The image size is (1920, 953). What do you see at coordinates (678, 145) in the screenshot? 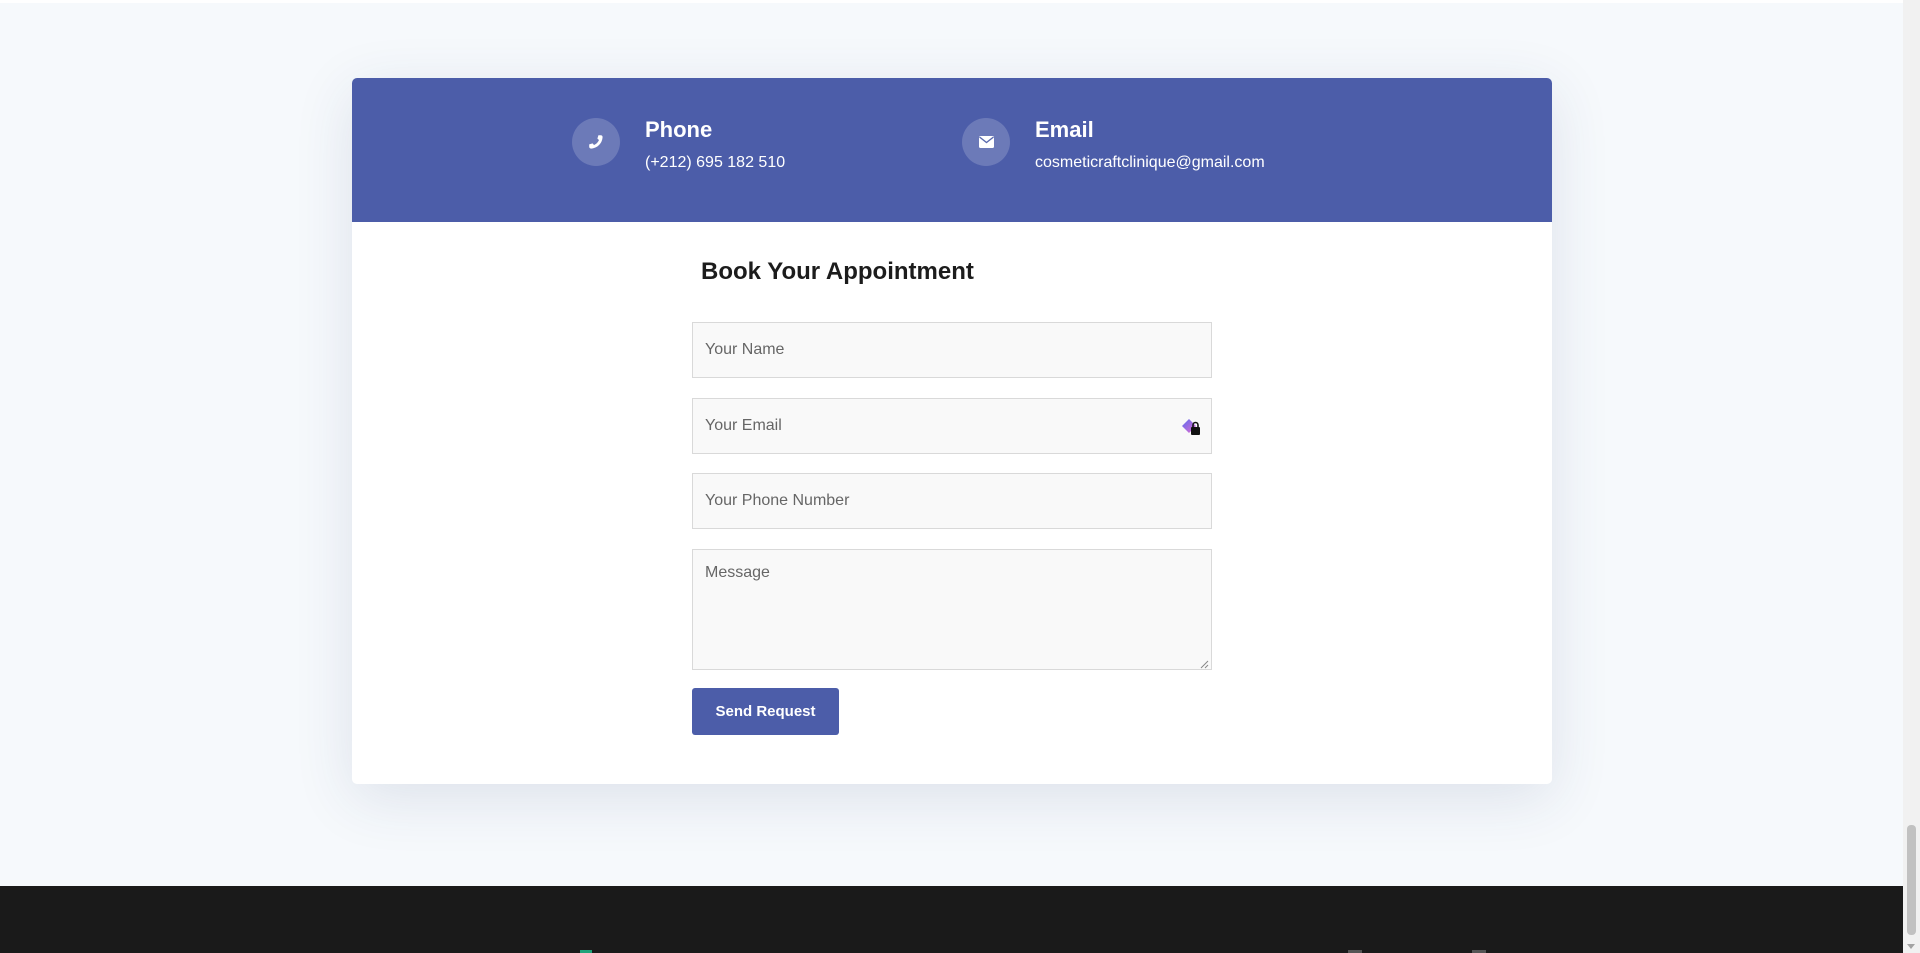
I see `contact-phone: Phone (+212) 695 182 510` at bounding box center [678, 145].